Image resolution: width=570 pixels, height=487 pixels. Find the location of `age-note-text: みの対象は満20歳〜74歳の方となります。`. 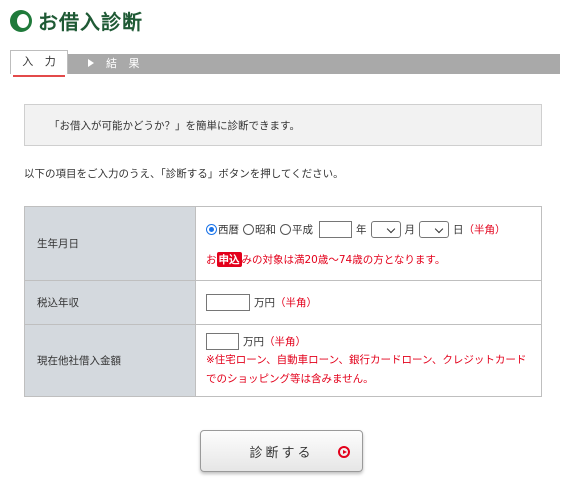

age-note-text: みの対象は満20歳〜74歳の方となります。 is located at coordinates (343, 259).